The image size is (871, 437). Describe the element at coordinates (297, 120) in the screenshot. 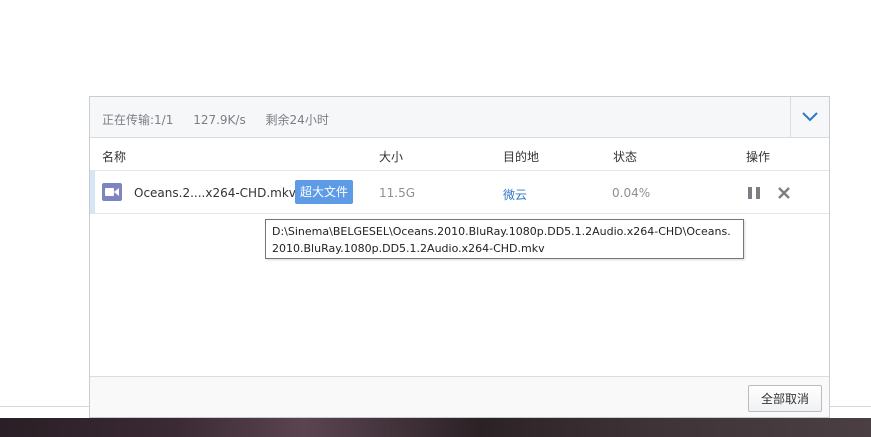

I see `transfer-remaining: 剩余24小时` at that location.